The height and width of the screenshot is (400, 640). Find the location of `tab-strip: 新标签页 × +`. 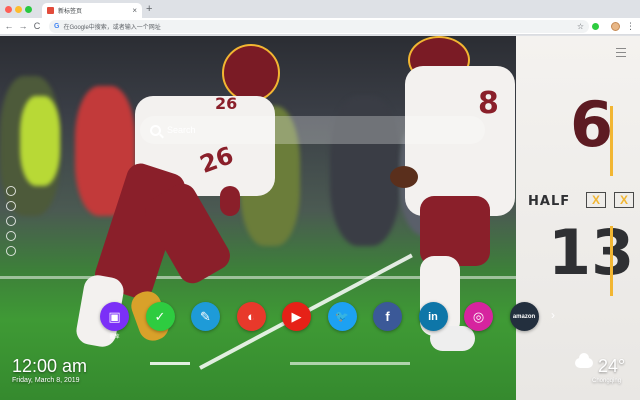

tab-strip: 新标签页 × + is located at coordinates (320, 9).